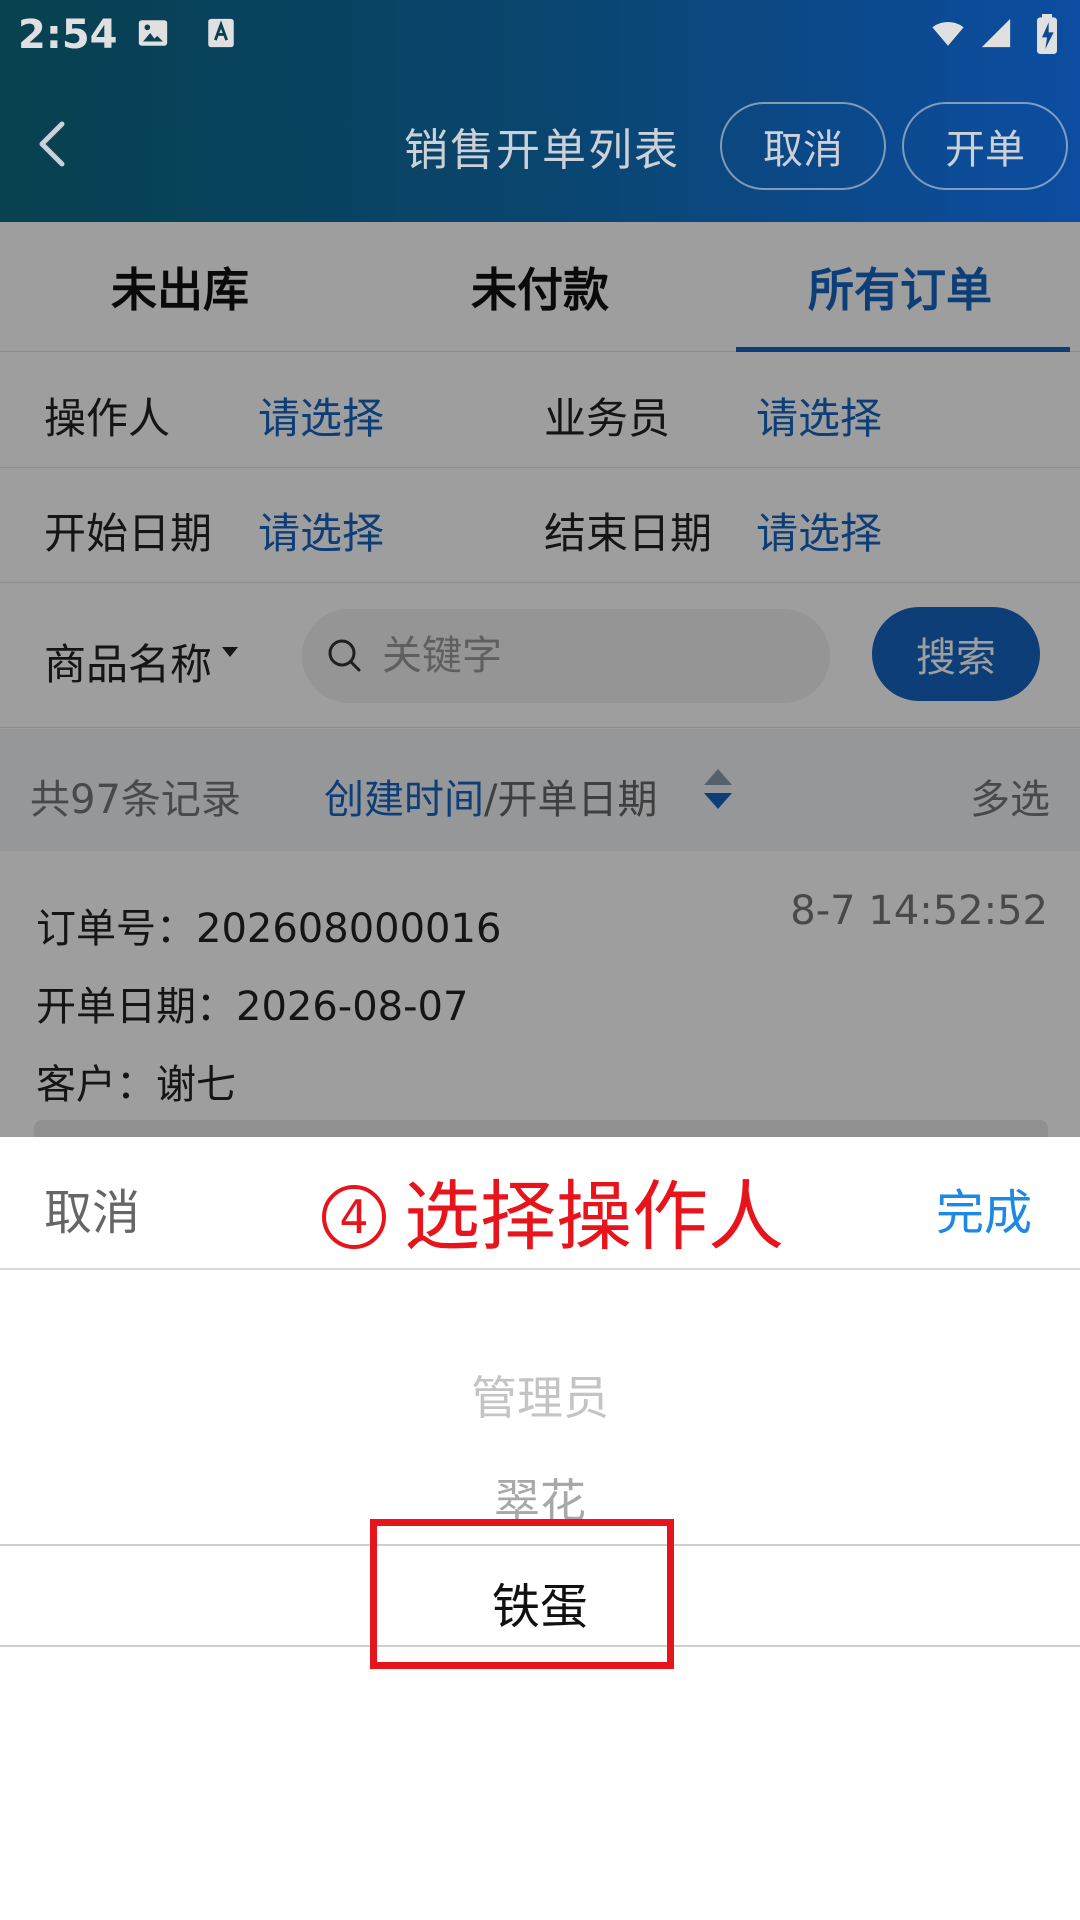  I want to click on annotation-highlight-box, so click(522, 1594).